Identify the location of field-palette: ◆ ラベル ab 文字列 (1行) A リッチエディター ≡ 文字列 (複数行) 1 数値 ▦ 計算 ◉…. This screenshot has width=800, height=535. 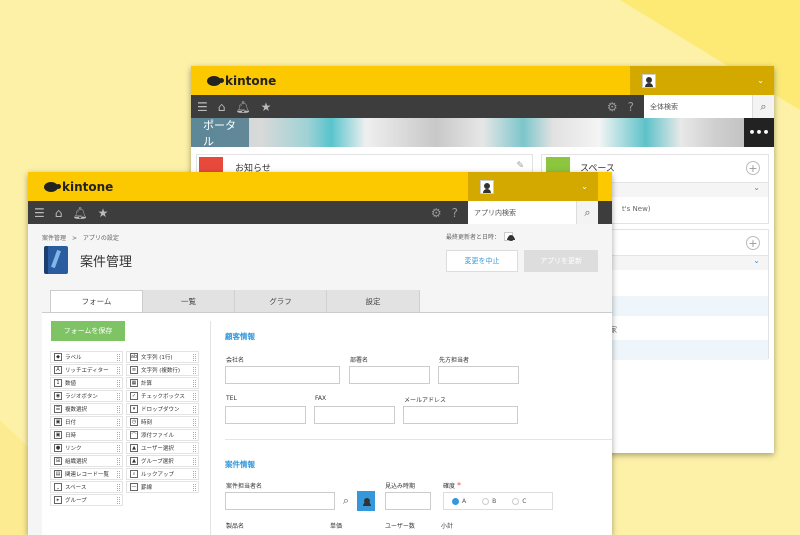
(126, 442).